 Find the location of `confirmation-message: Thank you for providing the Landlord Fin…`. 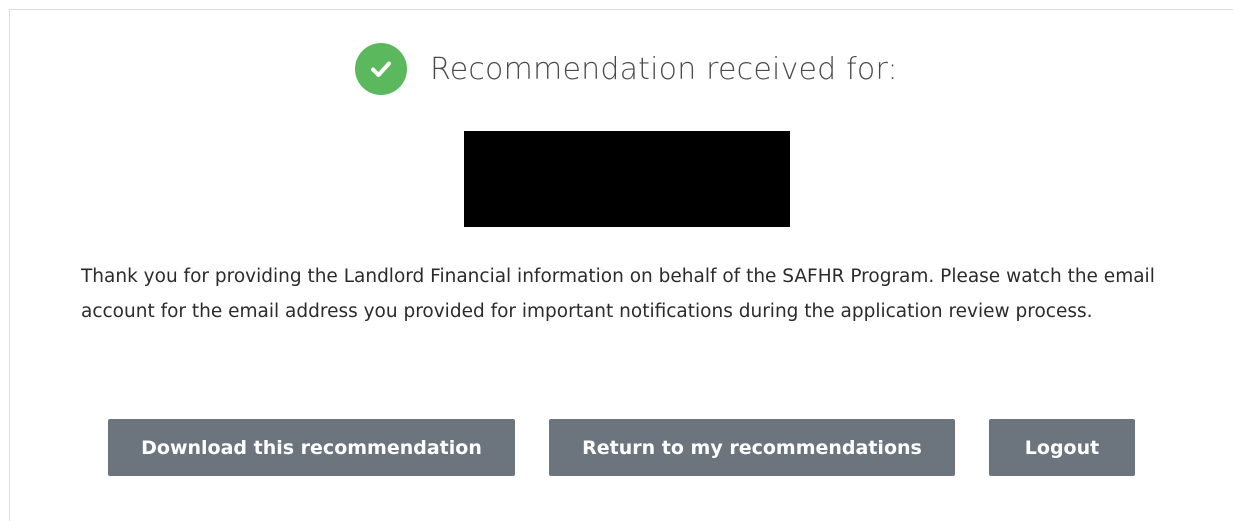

confirmation-message: Thank you for providing the Landlord Fin… is located at coordinates (618, 294).